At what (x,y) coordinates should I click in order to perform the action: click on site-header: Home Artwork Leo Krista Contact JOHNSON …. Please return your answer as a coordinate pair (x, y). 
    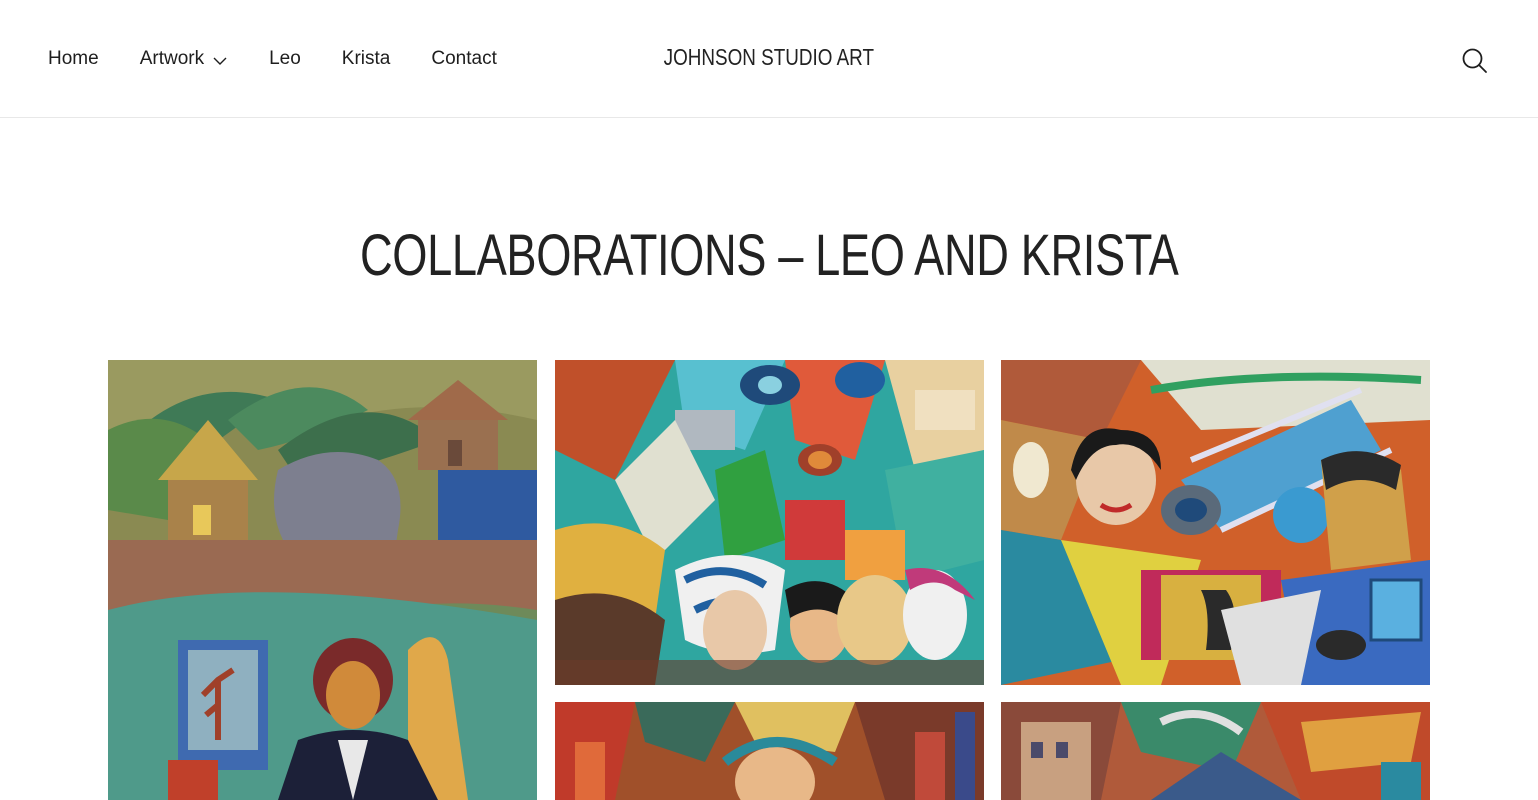
    Looking at the image, I should click on (769, 59).